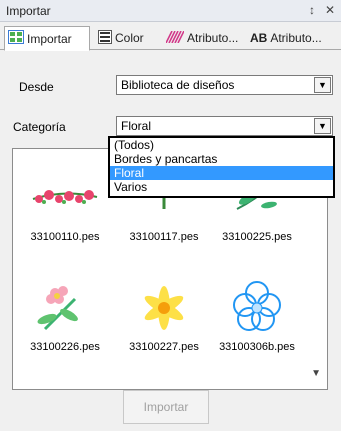  I want to click on tab-import-label: Importar, so click(49, 38).